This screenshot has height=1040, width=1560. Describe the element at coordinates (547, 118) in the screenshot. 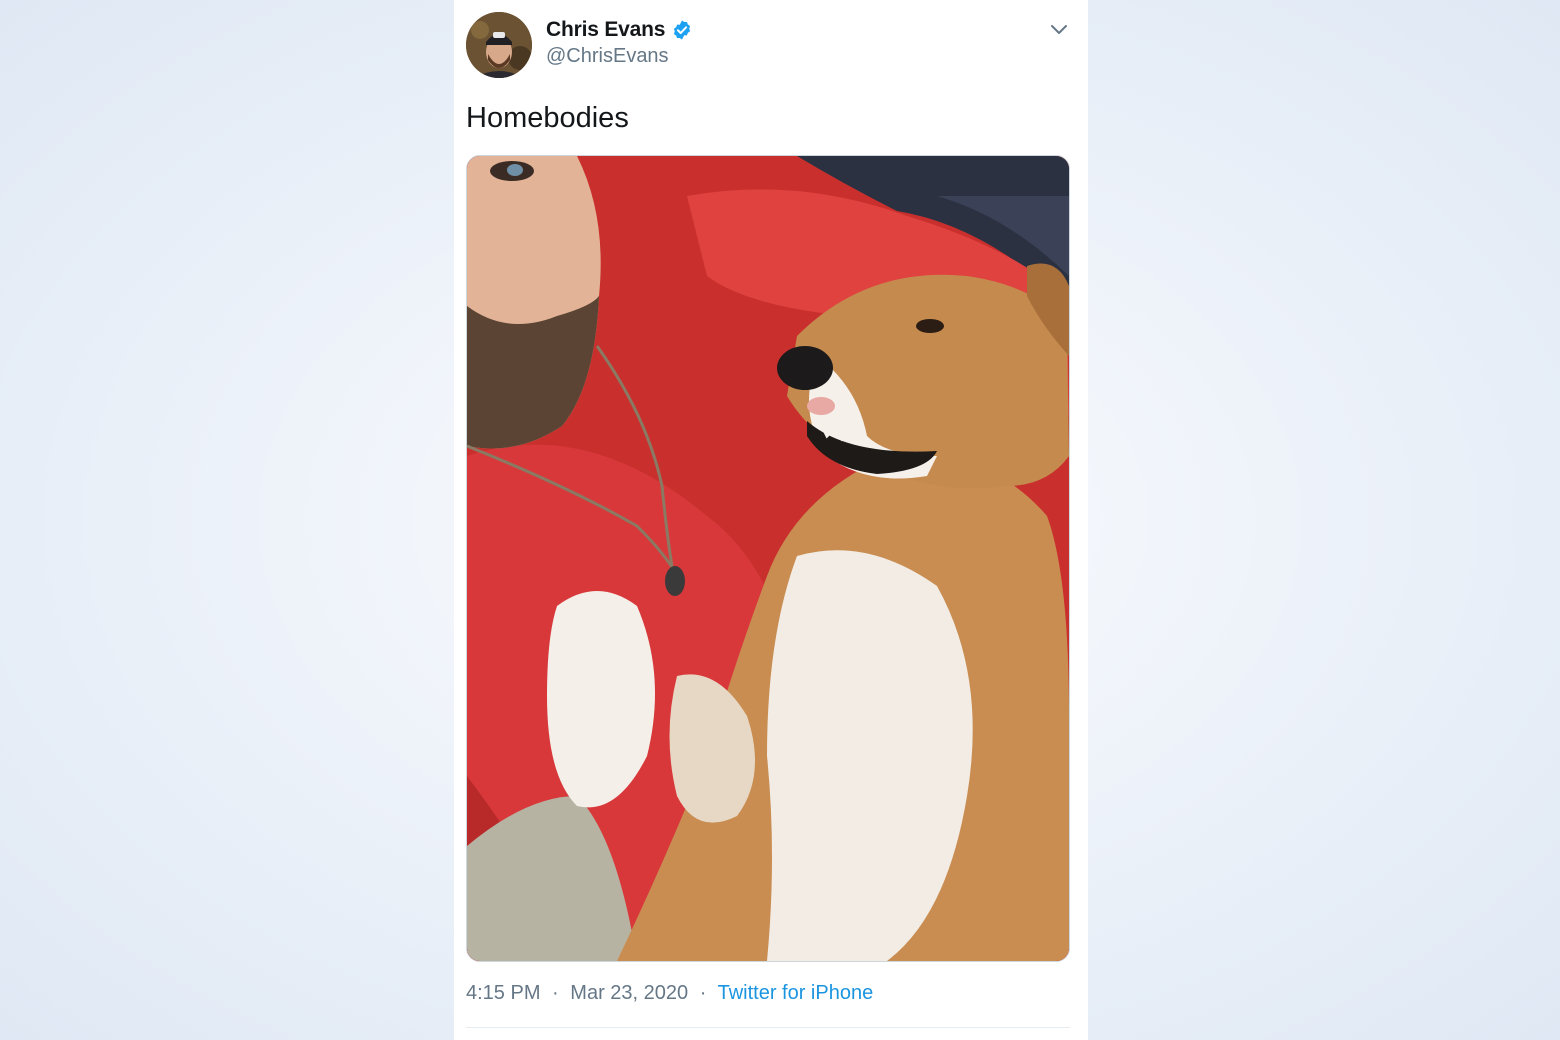

I see `tweet-text: Homebodies` at that location.